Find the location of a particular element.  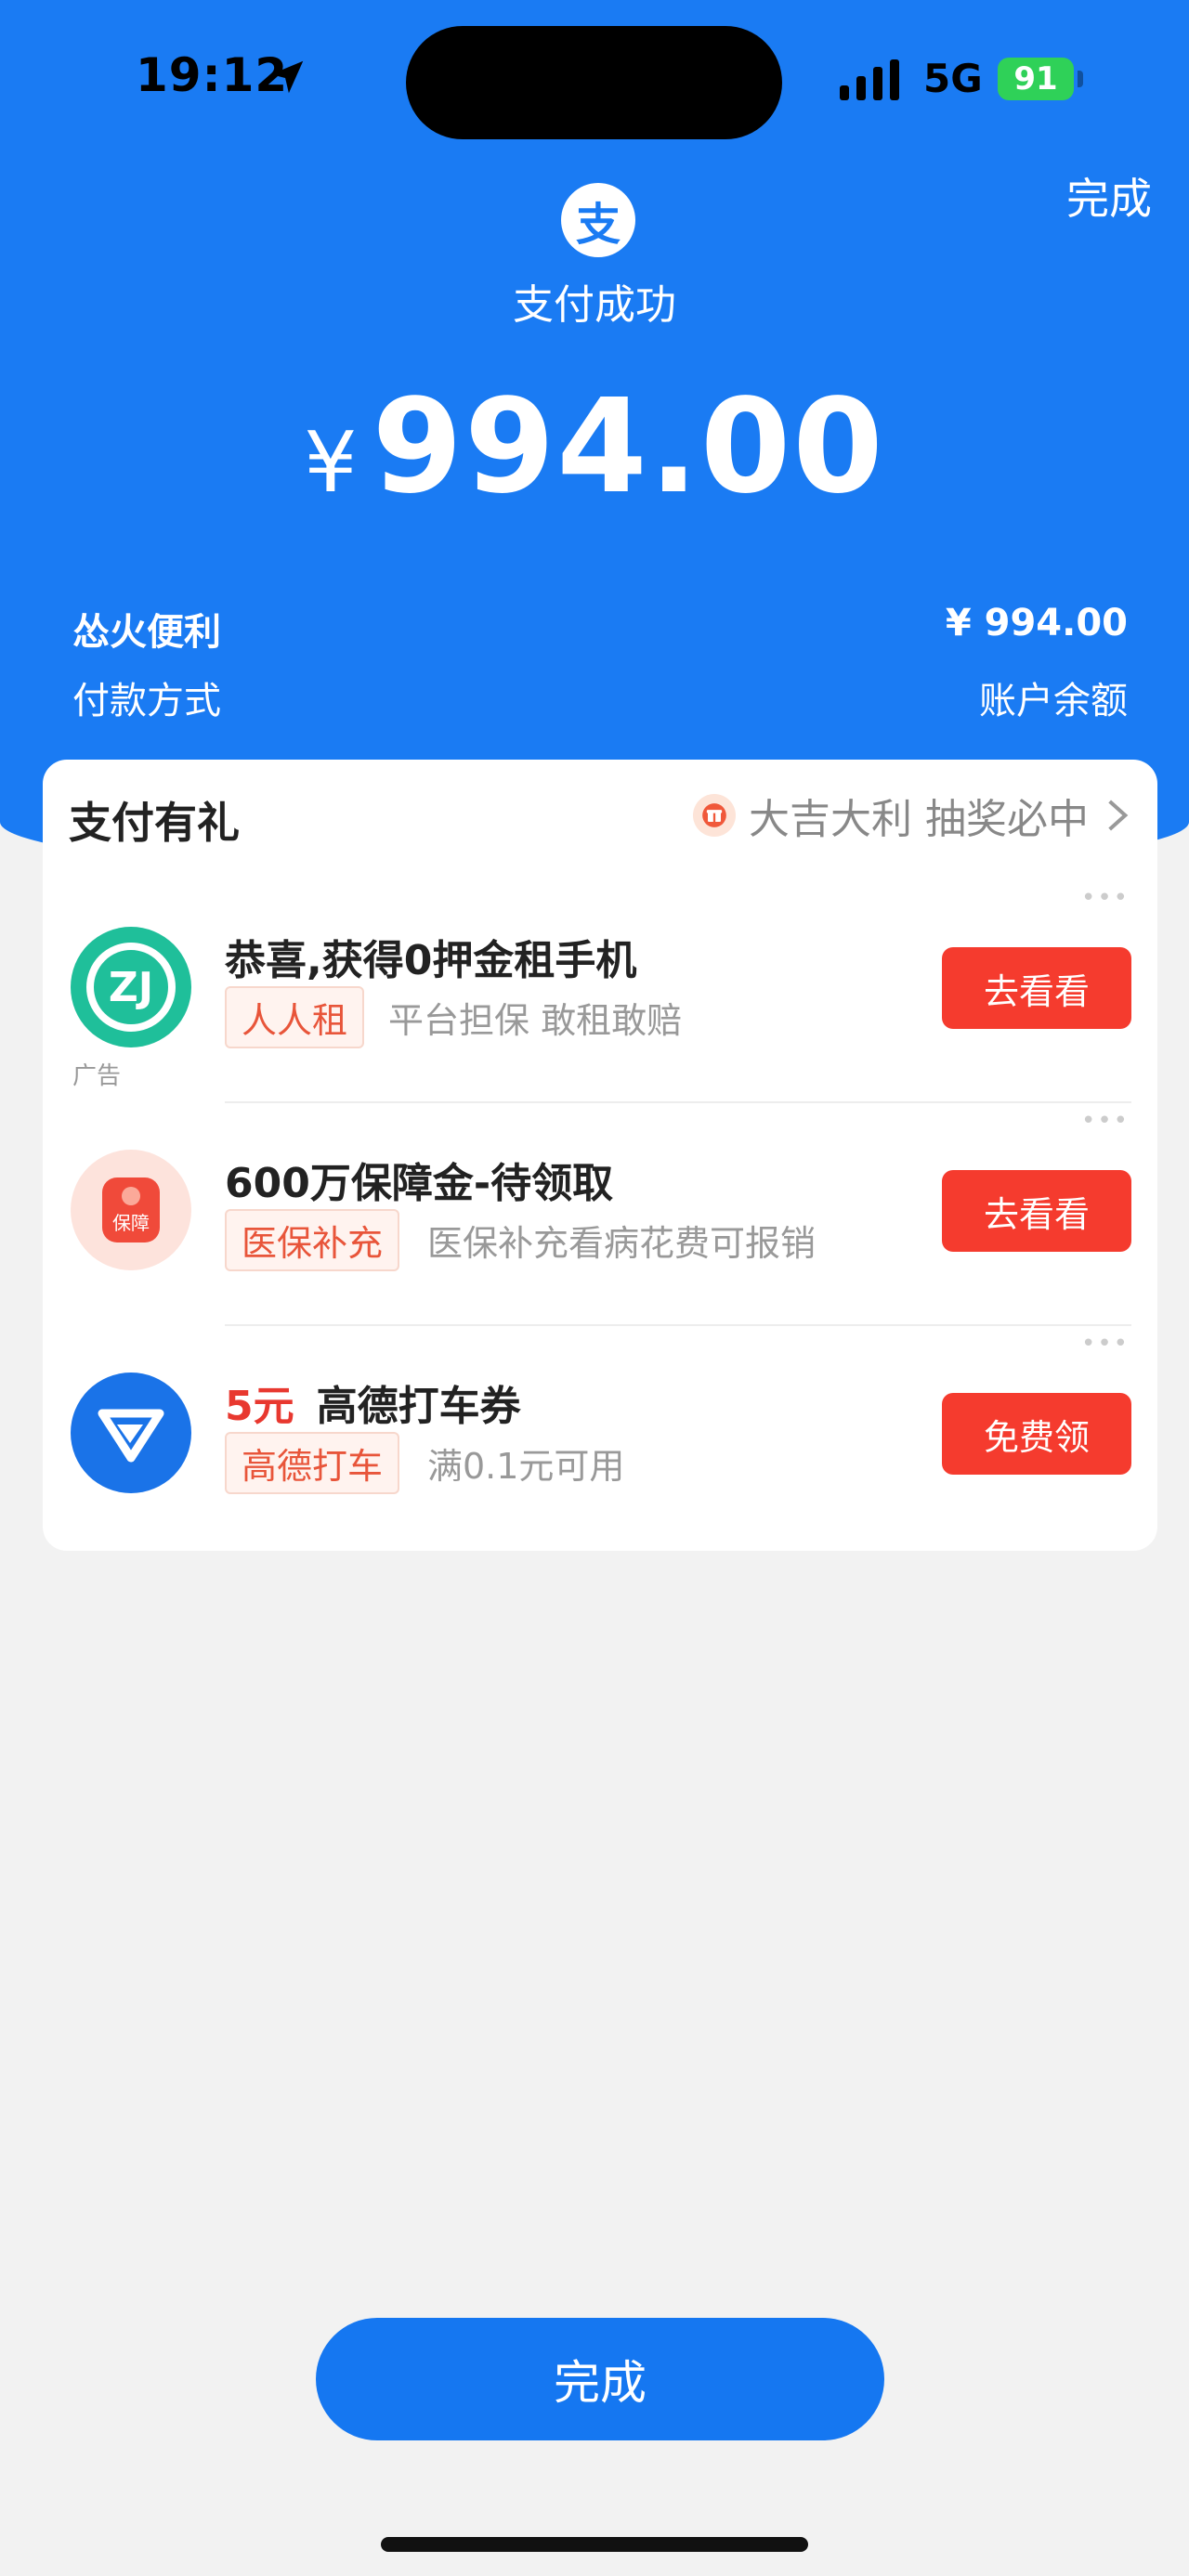

offer-value: 5元 is located at coordinates (259, 1406).